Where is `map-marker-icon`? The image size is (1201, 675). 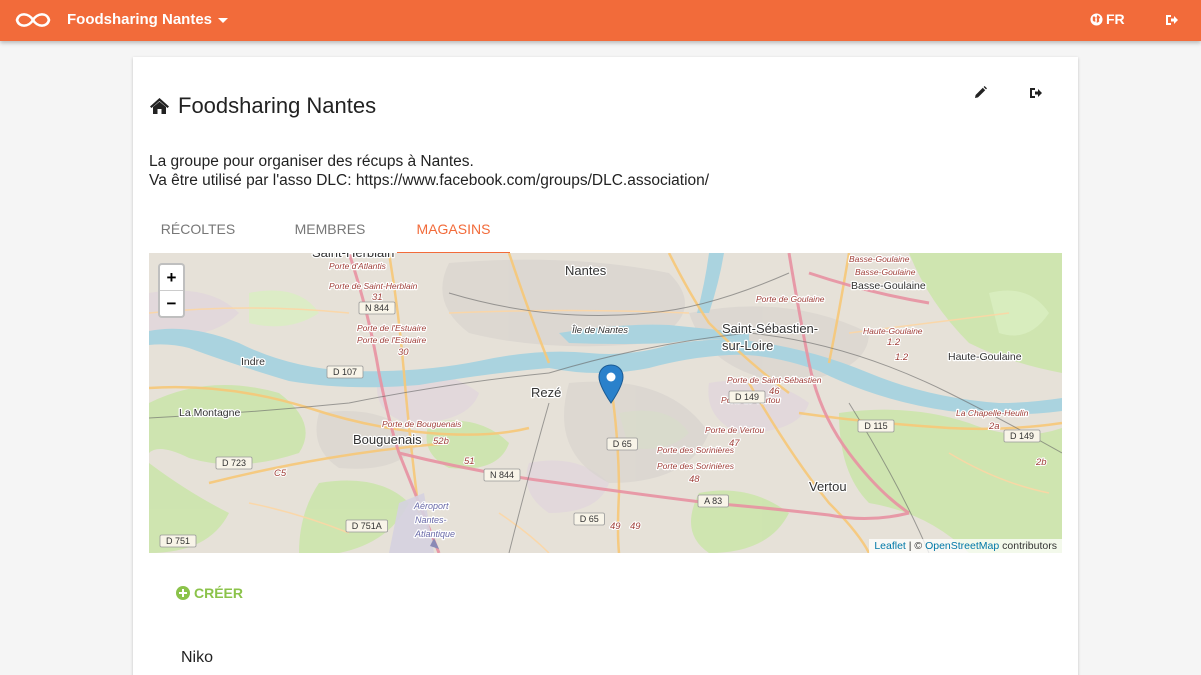
map-marker-icon is located at coordinates (611, 384).